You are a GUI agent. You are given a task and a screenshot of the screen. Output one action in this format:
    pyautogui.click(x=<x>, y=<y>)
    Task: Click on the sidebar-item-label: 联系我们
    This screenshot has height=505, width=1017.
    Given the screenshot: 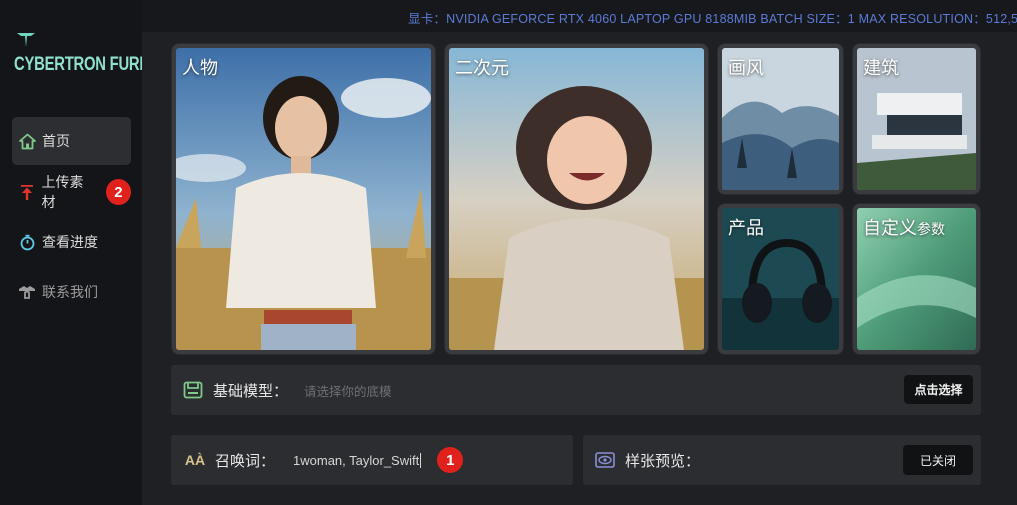 What is the action you would take?
    pyautogui.click(x=70, y=293)
    